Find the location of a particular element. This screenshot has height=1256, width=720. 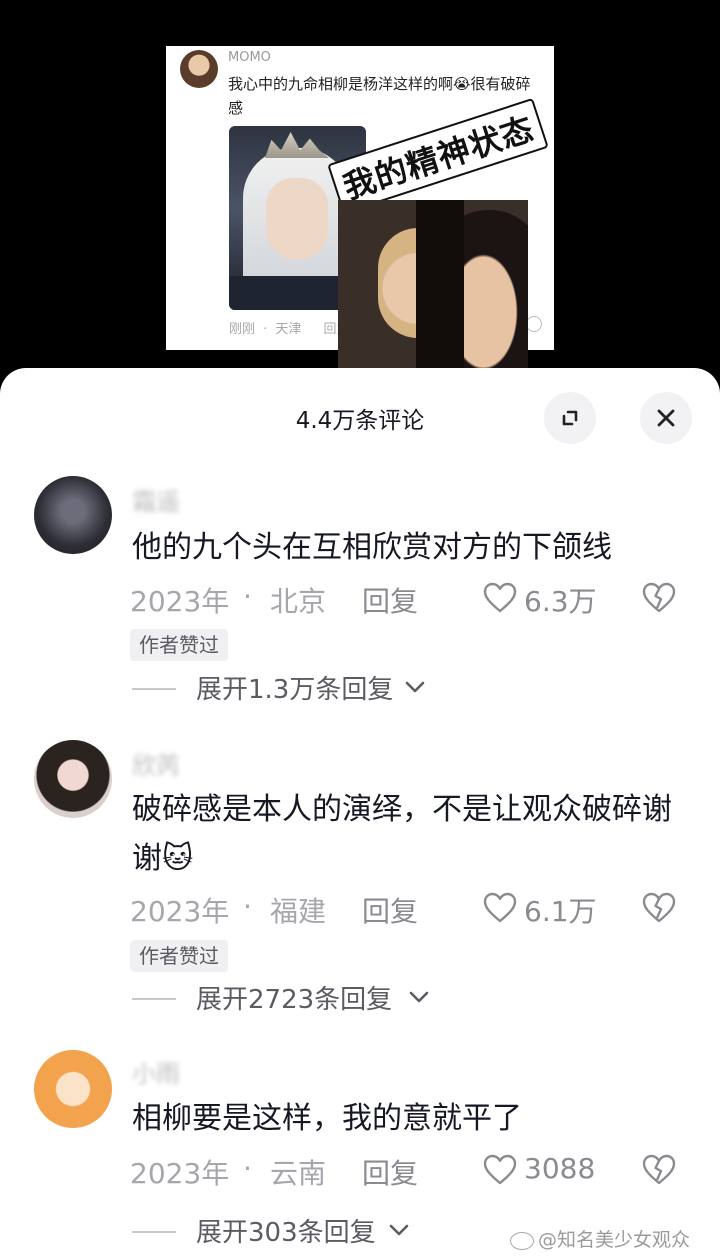

reaction-video-overlay is located at coordinates (433, 286).